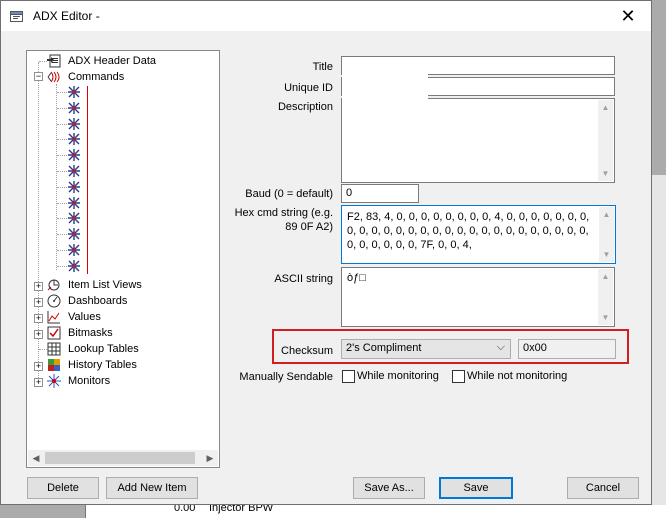 The image size is (666, 518). Describe the element at coordinates (567, 349) in the screenshot. I see `checksum-value-field: 0x00` at that location.